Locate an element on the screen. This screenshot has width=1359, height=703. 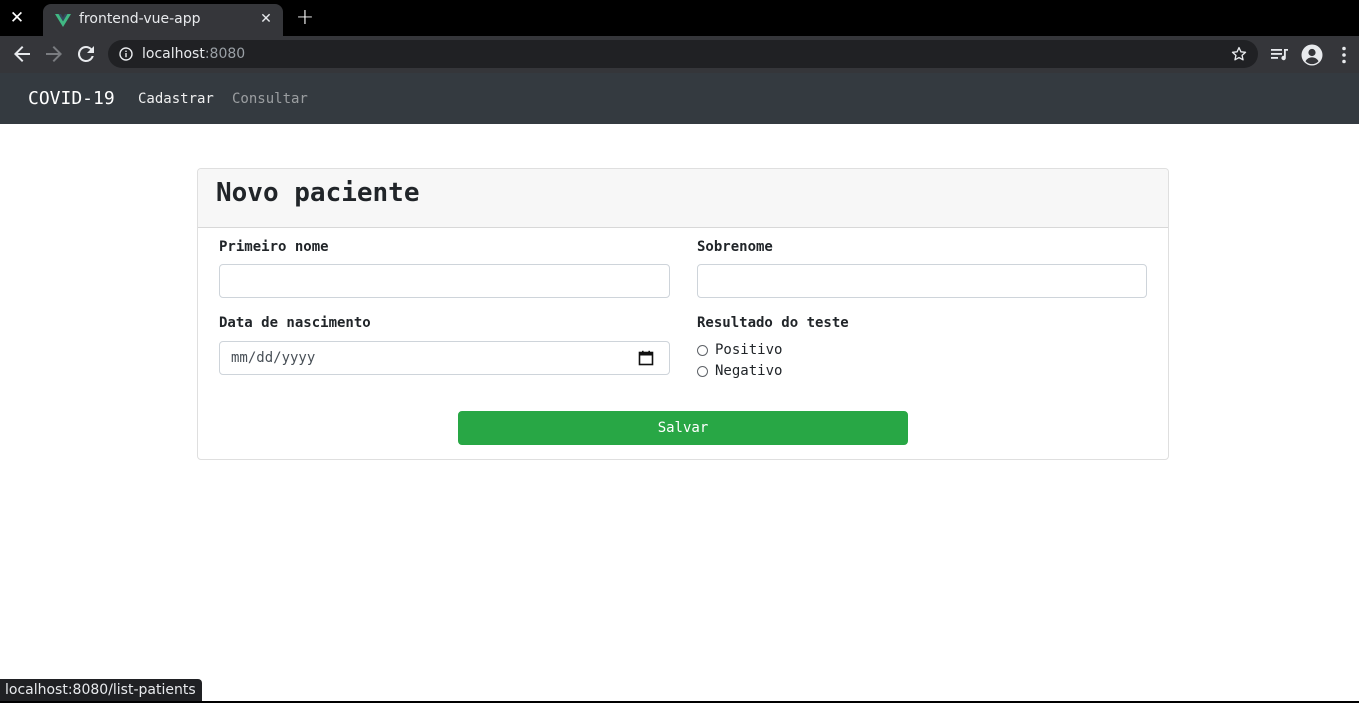
browser-tab: frontend-vue-app ✕ is located at coordinates (163, 20).